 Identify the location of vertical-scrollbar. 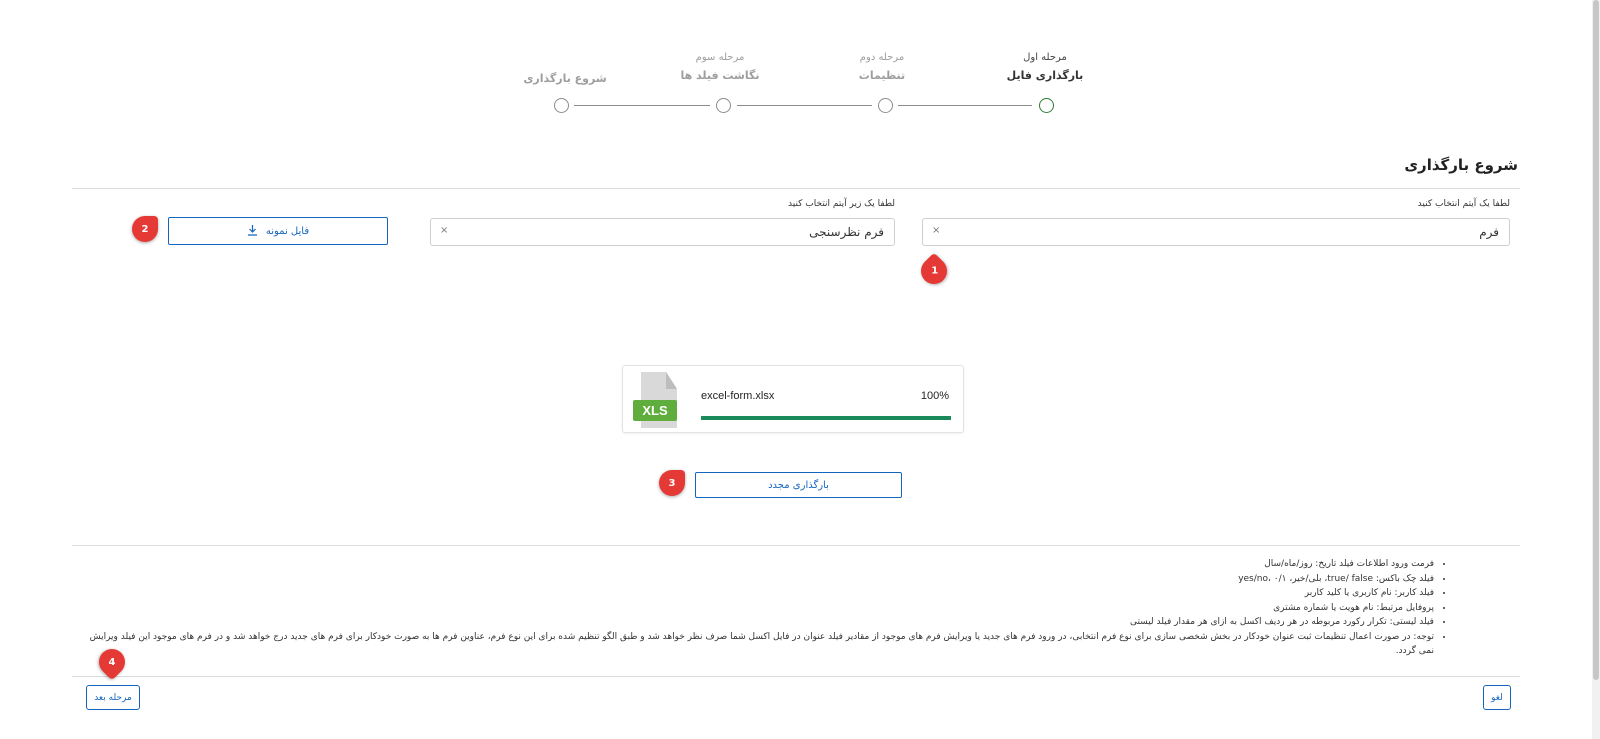
(1596, 369).